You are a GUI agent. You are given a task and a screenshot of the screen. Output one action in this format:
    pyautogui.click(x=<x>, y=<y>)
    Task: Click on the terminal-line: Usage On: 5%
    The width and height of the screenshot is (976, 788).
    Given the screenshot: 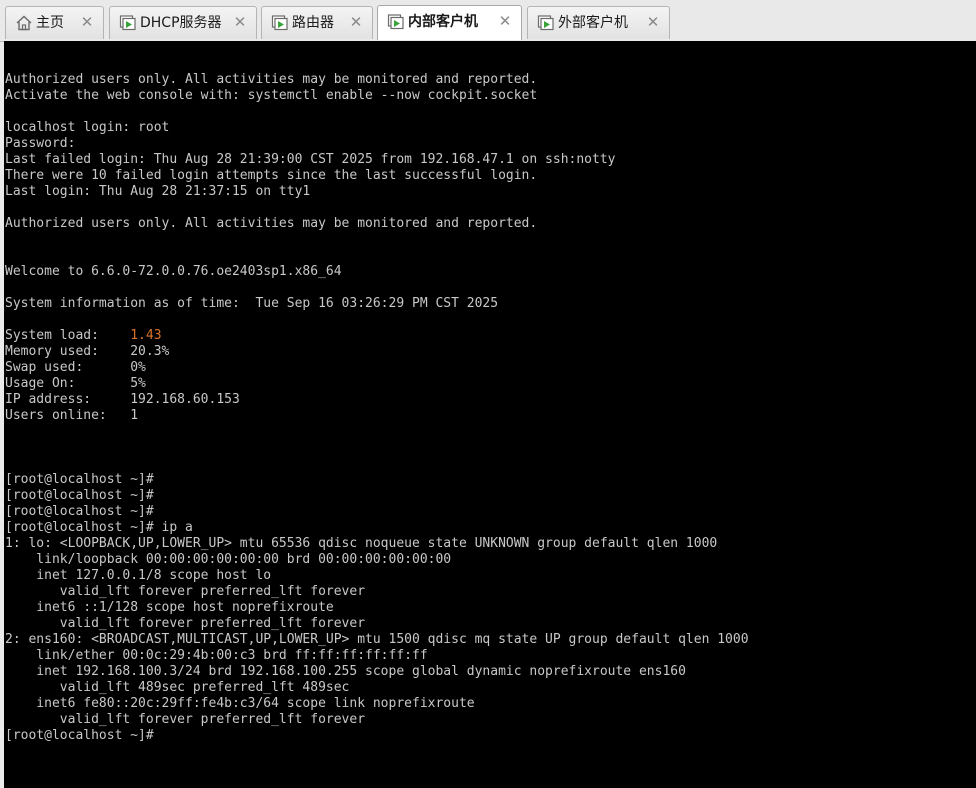 What is the action you would take?
    pyautogui.click(x=75, y=383)
    